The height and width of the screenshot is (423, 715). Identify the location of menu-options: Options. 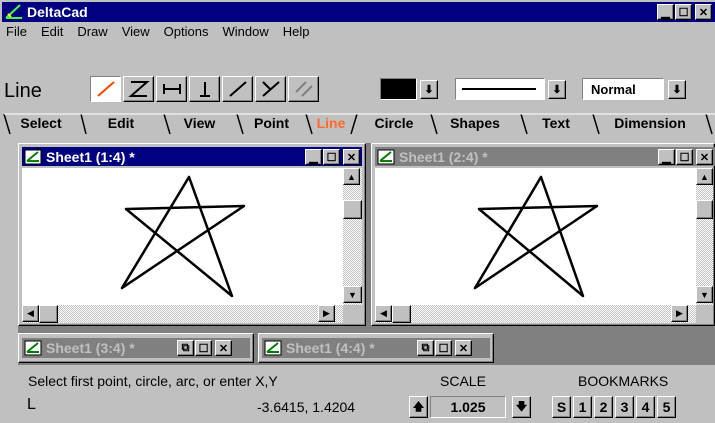
(186, 33).